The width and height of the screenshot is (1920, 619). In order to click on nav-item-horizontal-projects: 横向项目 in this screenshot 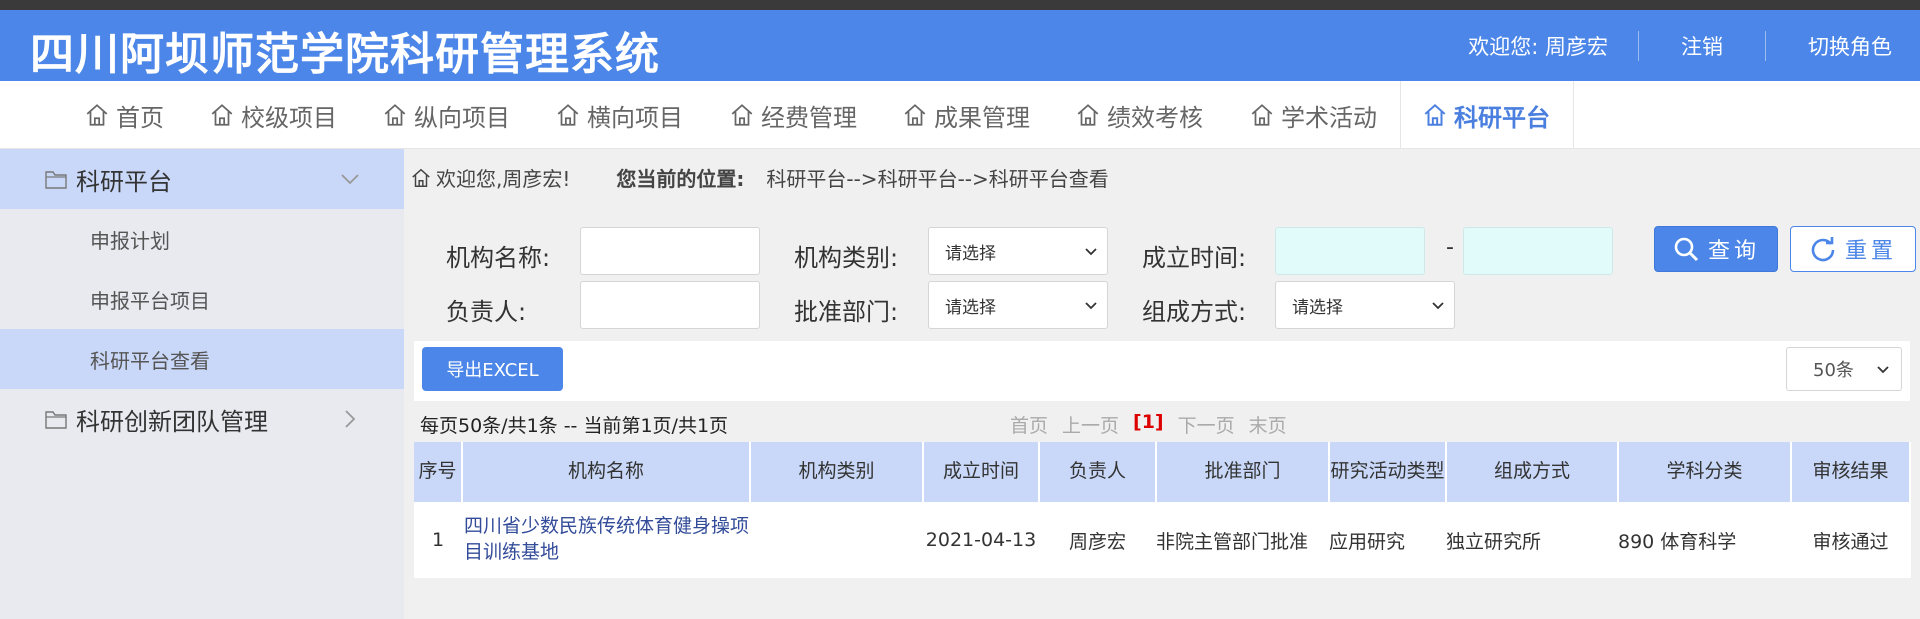, I will do `click(619, 115)`.